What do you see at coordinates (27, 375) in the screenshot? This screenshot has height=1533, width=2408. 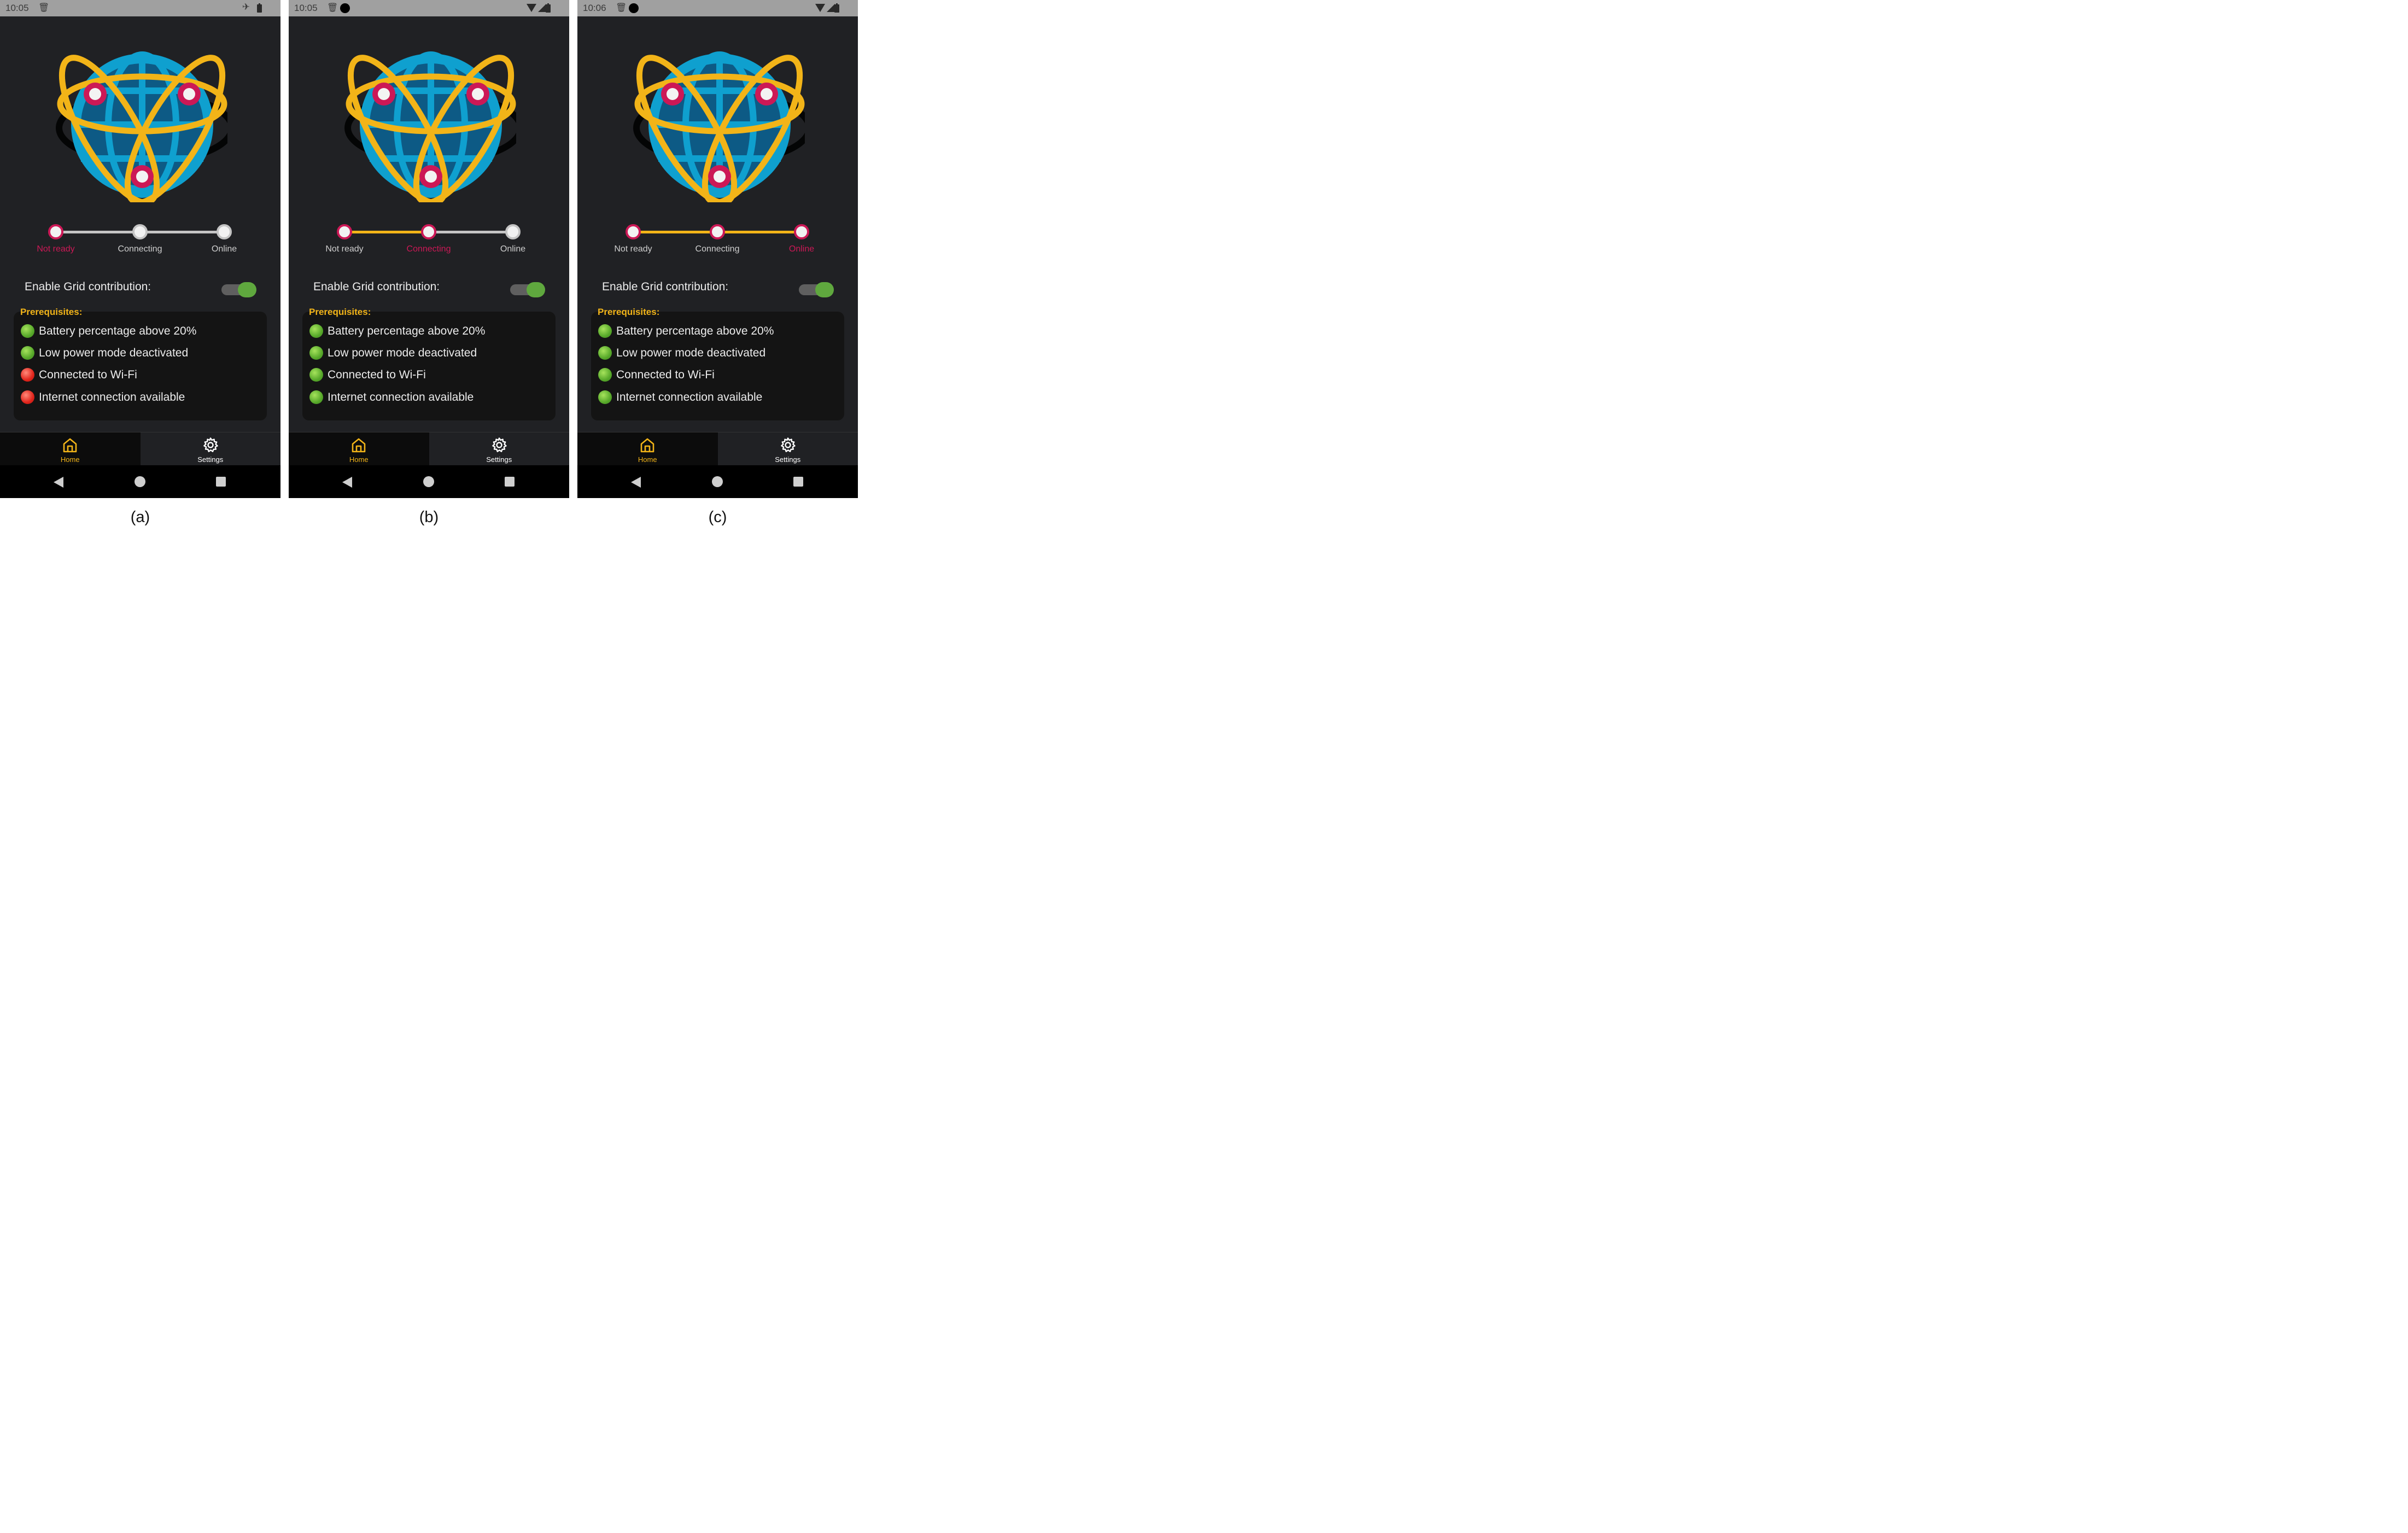 I see `status-fail-icon` at bounding box center [27, 375].